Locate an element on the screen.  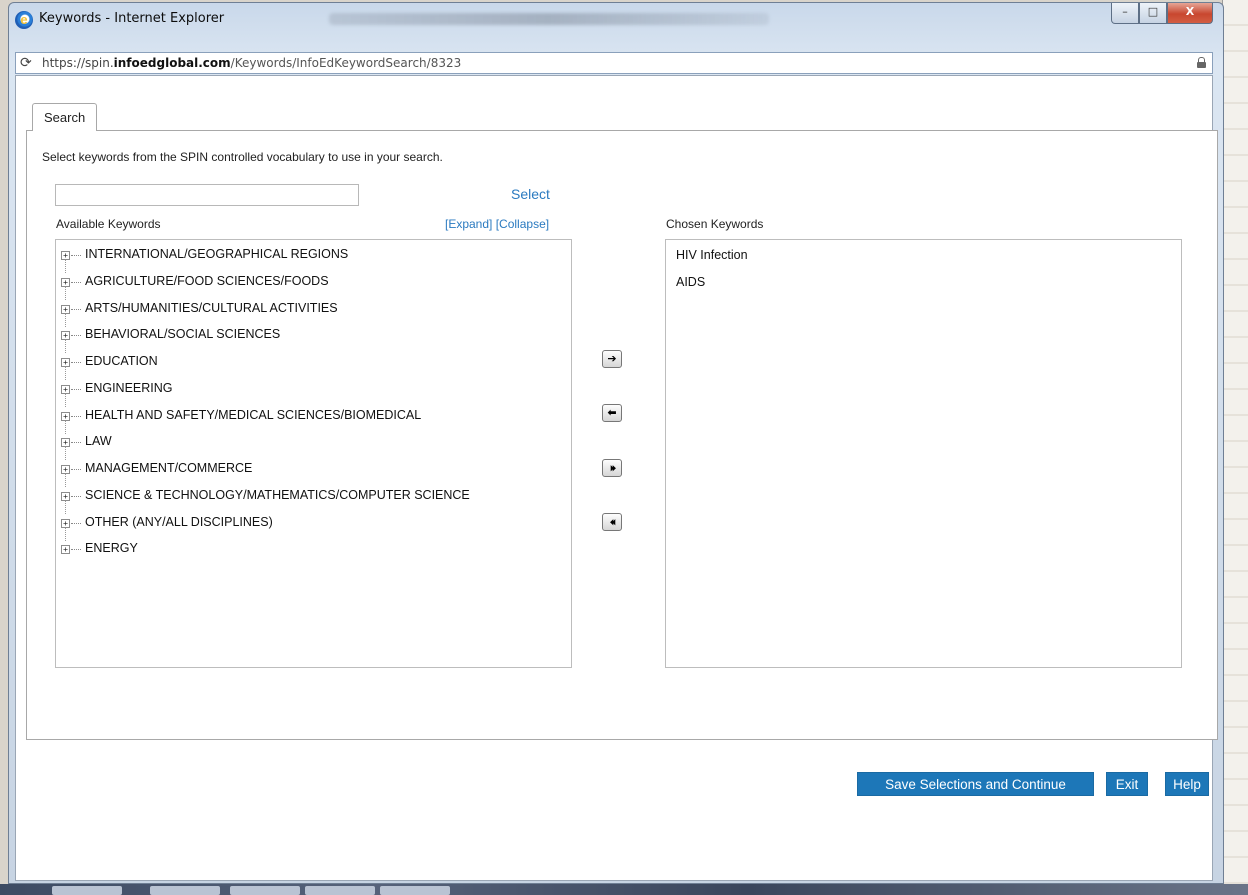
tree-node-label: EDUCATION is located at coordinates (121, 361).